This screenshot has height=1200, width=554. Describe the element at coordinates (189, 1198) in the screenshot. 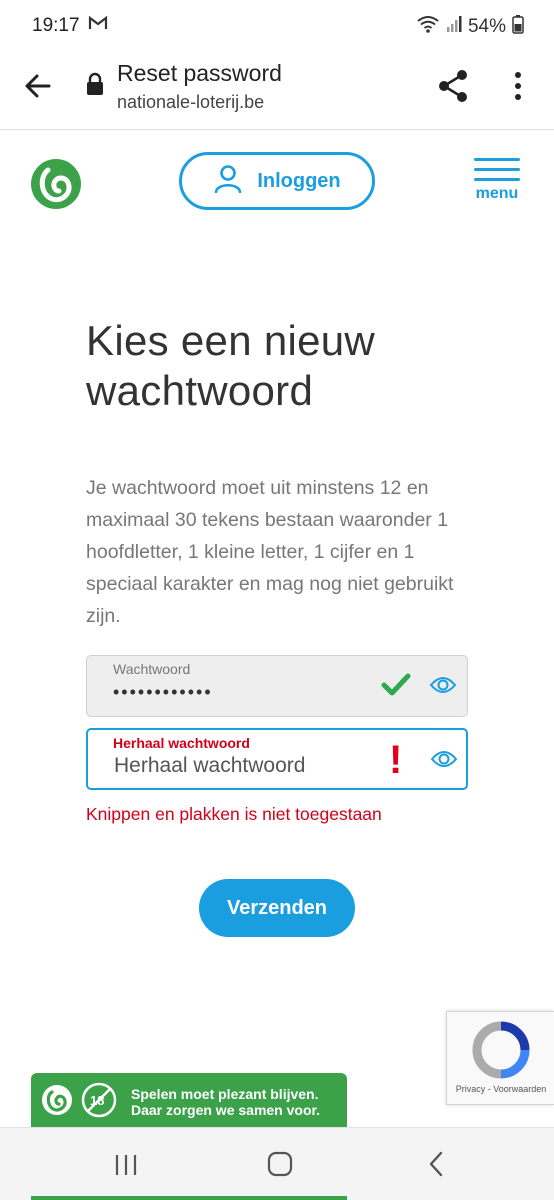

I see `banner-bottom-strip` at that location.